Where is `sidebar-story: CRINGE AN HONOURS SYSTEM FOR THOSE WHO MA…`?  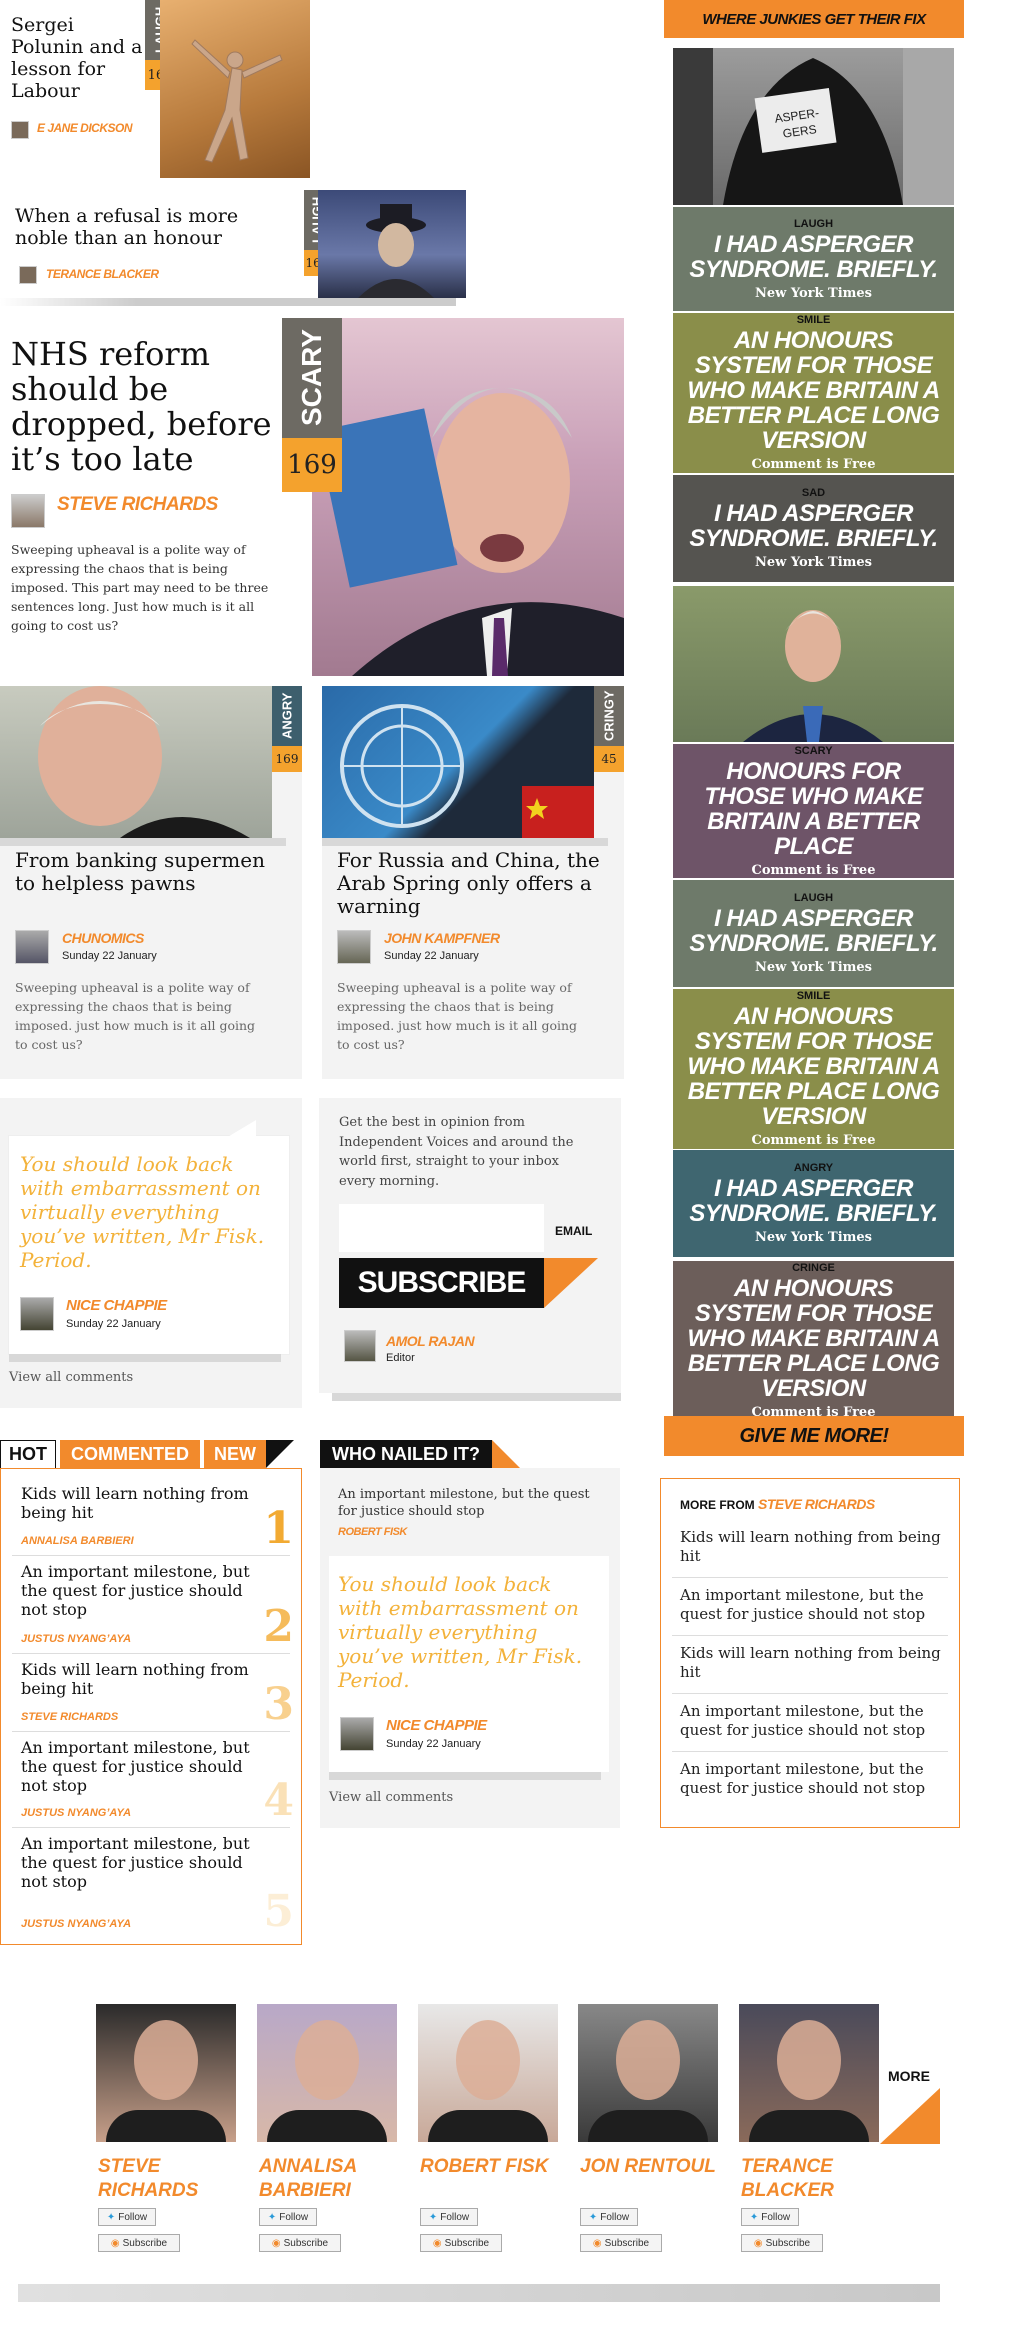 sidebar-story: CRINGE AN HONOURS SYSTEM FOR THOSE WHO MA… is located at coordinates (813, 1341).